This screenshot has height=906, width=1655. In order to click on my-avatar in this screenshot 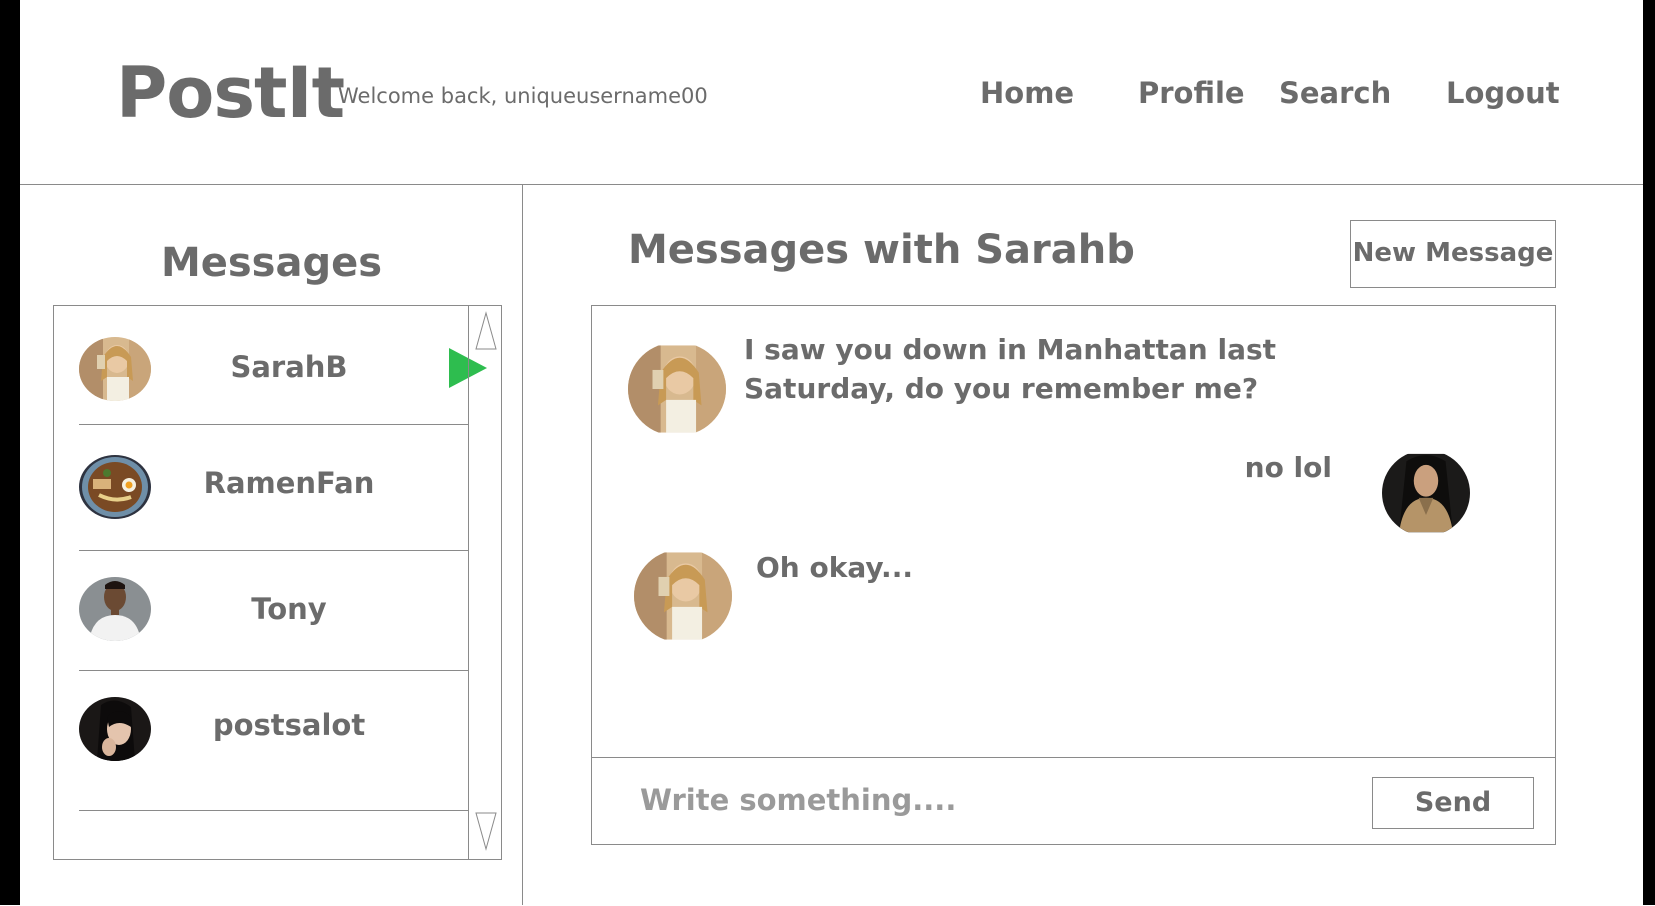, I will do `click(1426, 493)`.